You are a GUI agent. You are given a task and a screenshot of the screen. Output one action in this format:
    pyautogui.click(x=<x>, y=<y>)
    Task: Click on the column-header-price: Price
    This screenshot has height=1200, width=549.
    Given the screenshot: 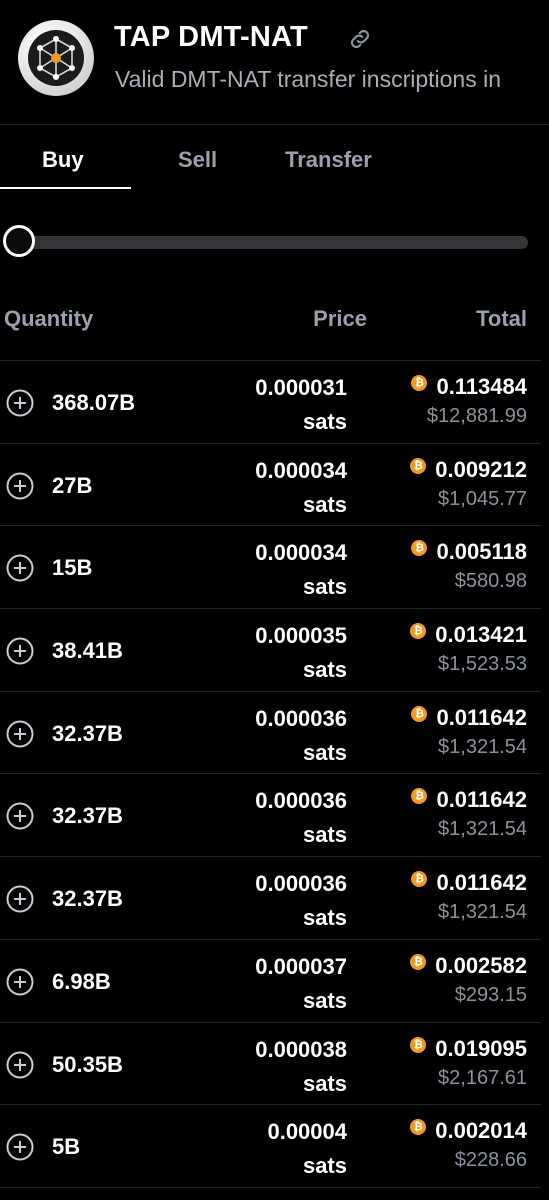 What is the action you would take?
    pyautogui.click(x=340, y=319)
    